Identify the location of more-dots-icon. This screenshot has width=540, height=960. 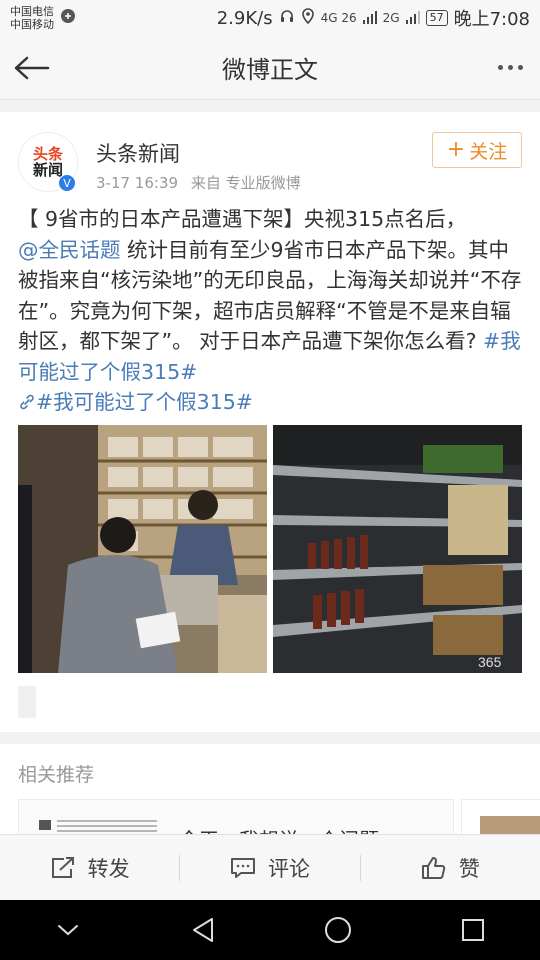
(500, 67).